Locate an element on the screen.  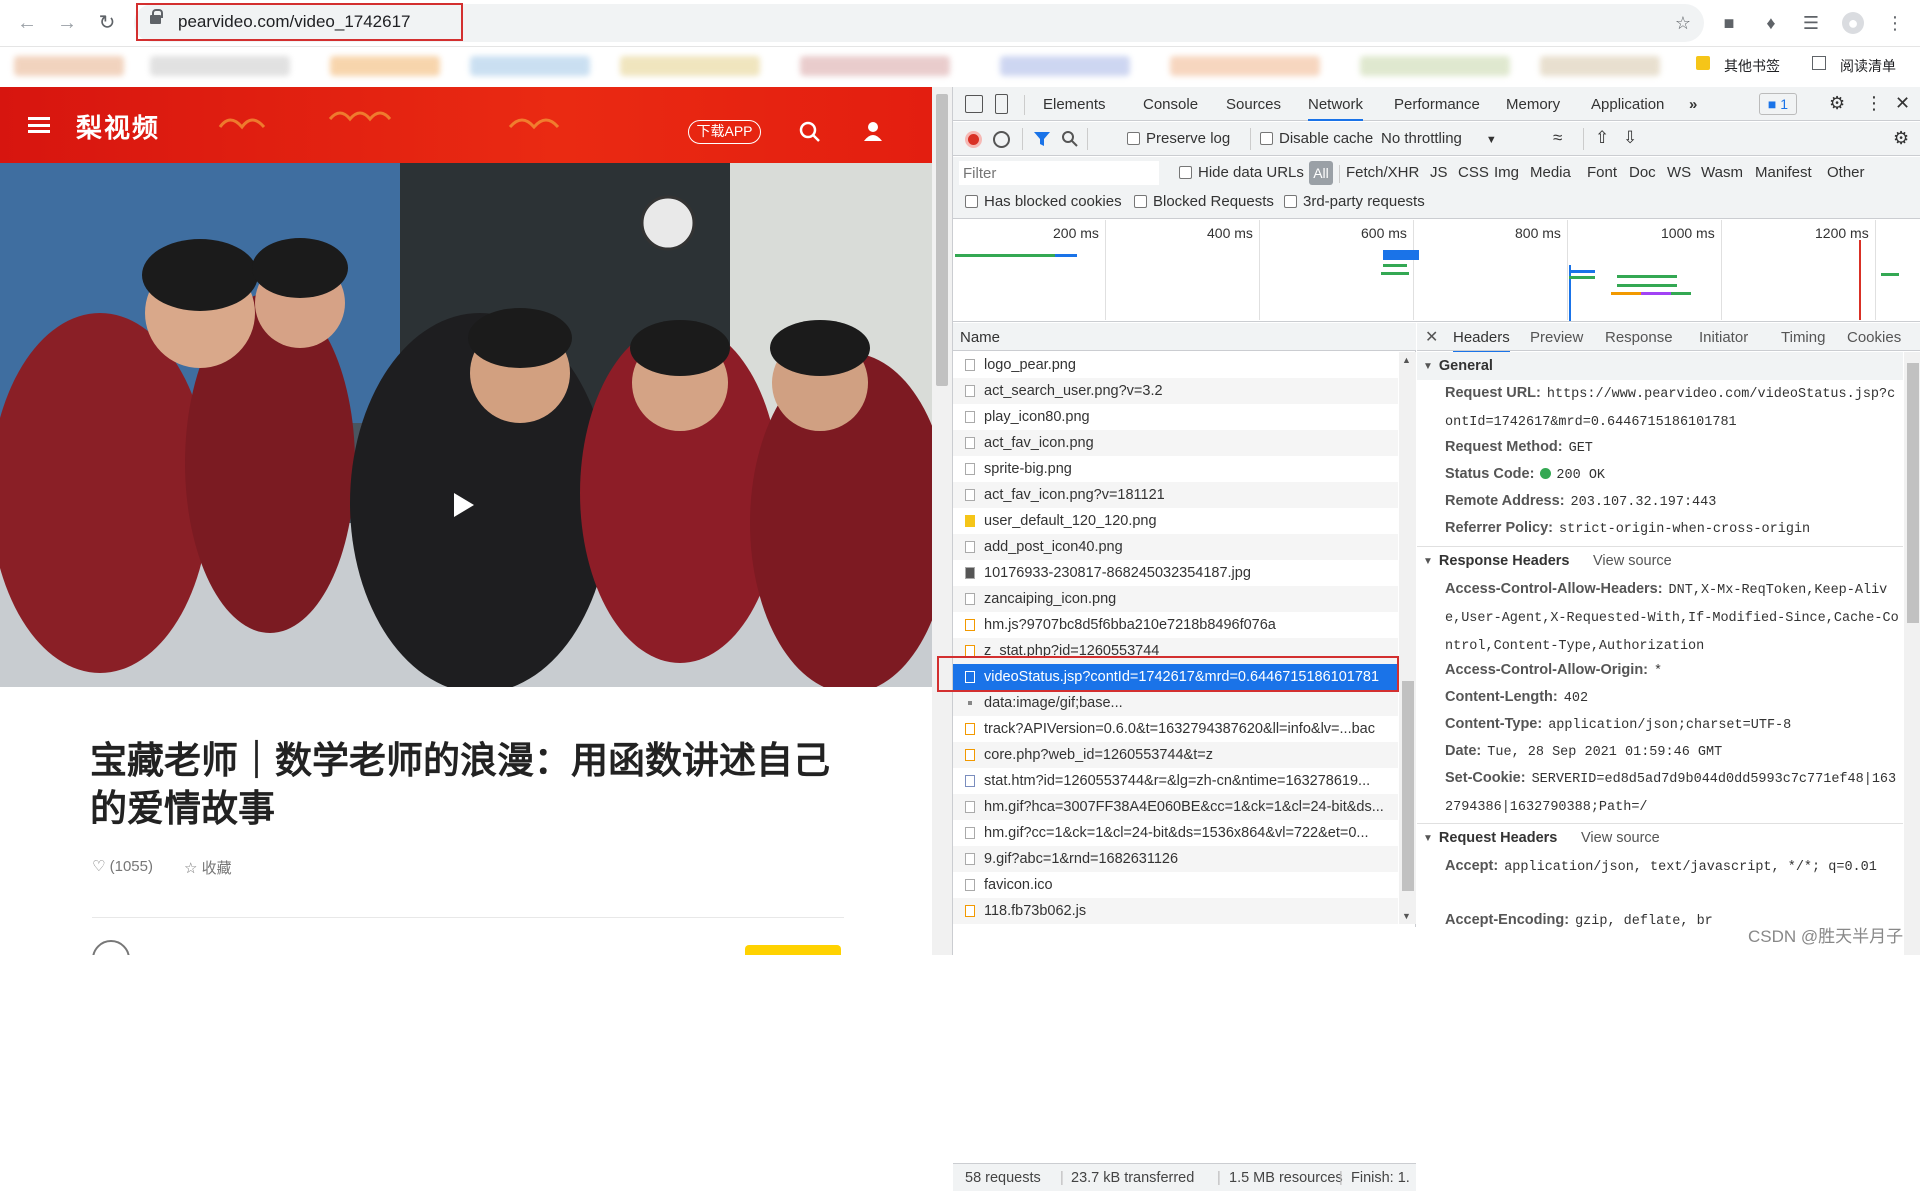
like-count: ♡ (1055) is located at coordinates (122, 866).